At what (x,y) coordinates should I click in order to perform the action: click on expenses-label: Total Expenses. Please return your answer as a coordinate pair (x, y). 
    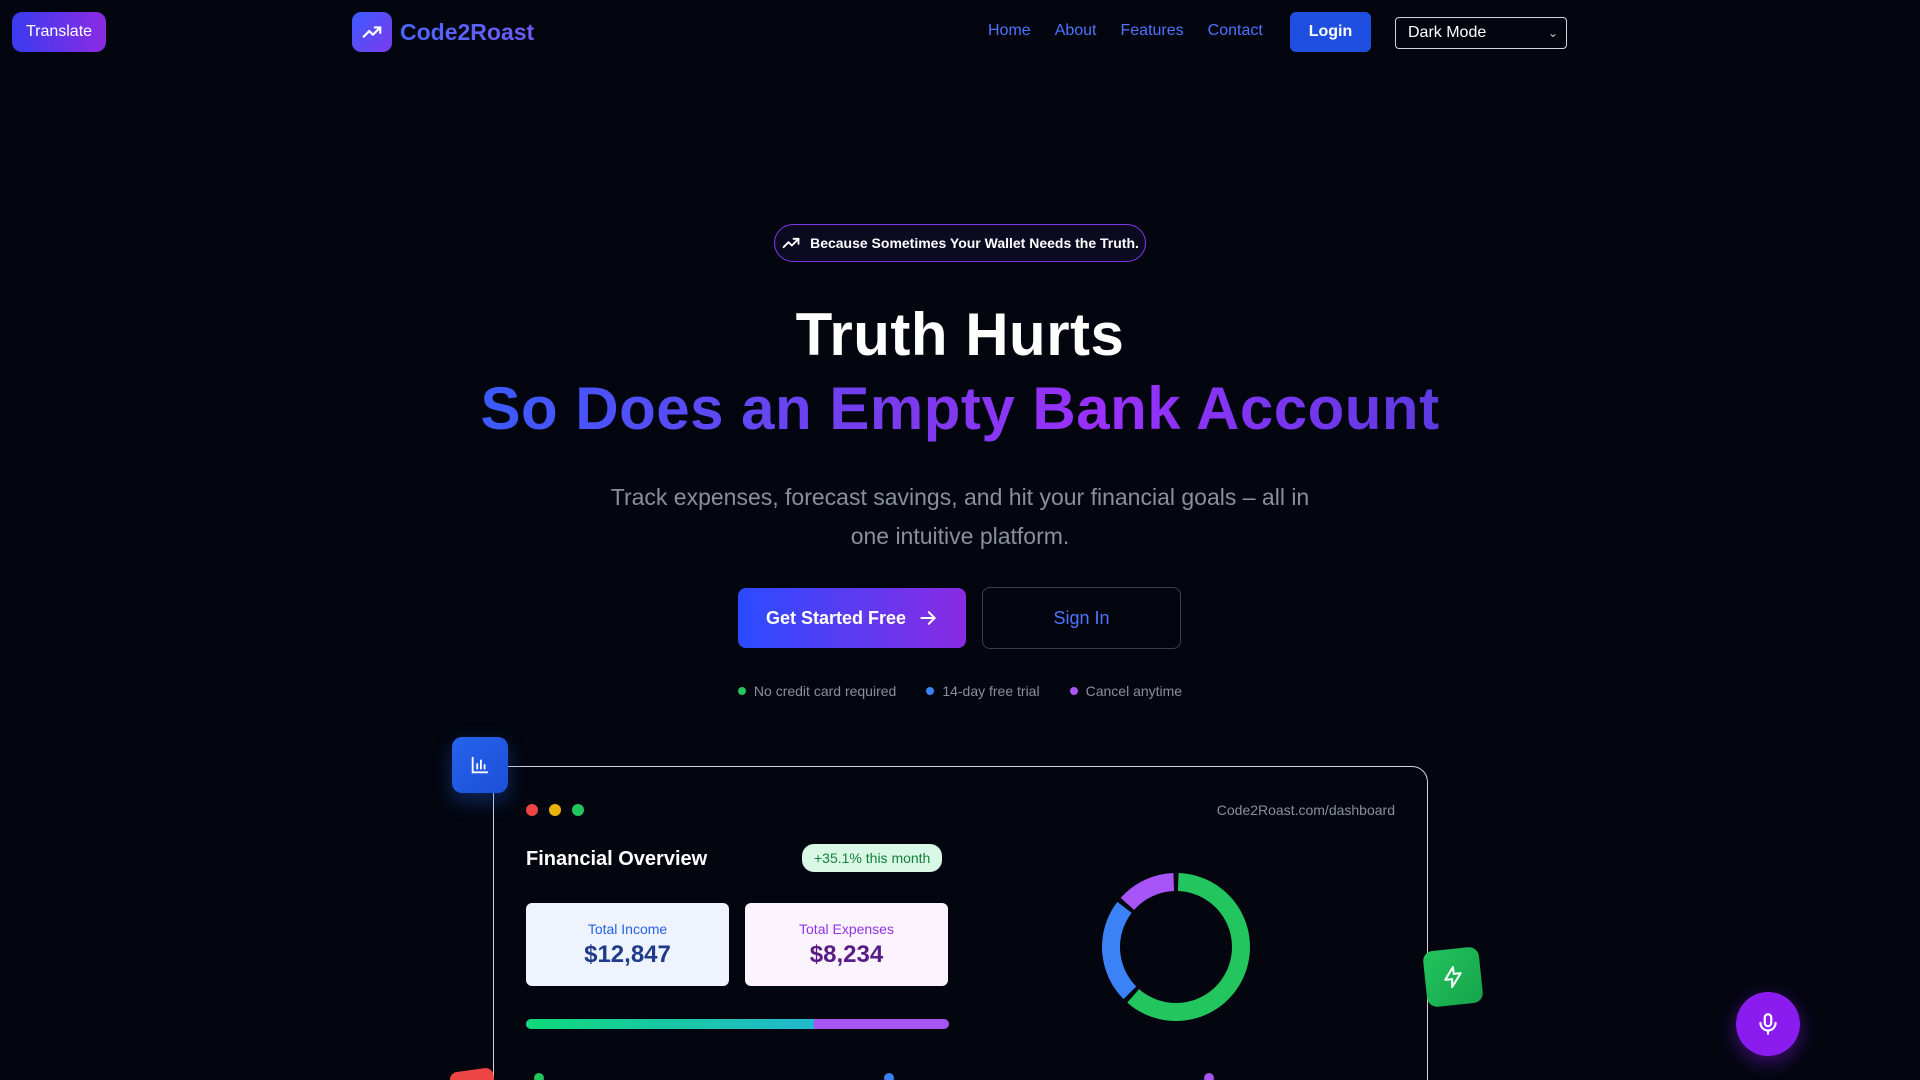
    Looking at the image, I should click on (846, 928).